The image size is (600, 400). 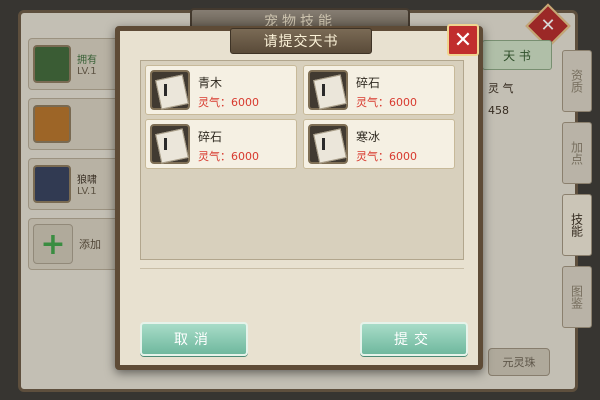 What do you see at coordinates (210, 83) in the screenshot?
I see `book-name: 青木` at bounding box center [210, 83].